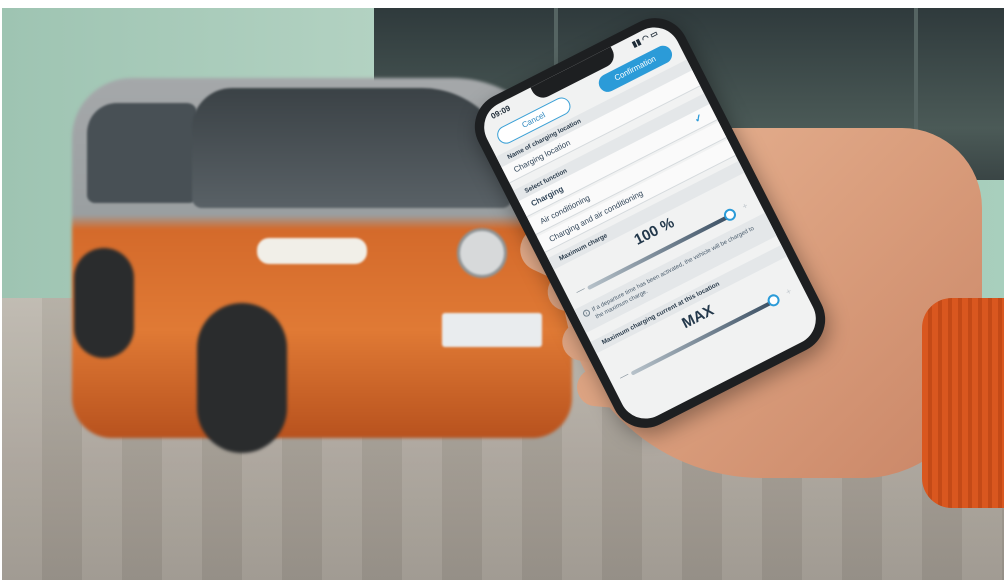 This screenshot has height=583, width=1006. What do you see at coordinates (104, 303) in the screenshot?
I see `van-wheel-rear` at bounding box center [104, 303].